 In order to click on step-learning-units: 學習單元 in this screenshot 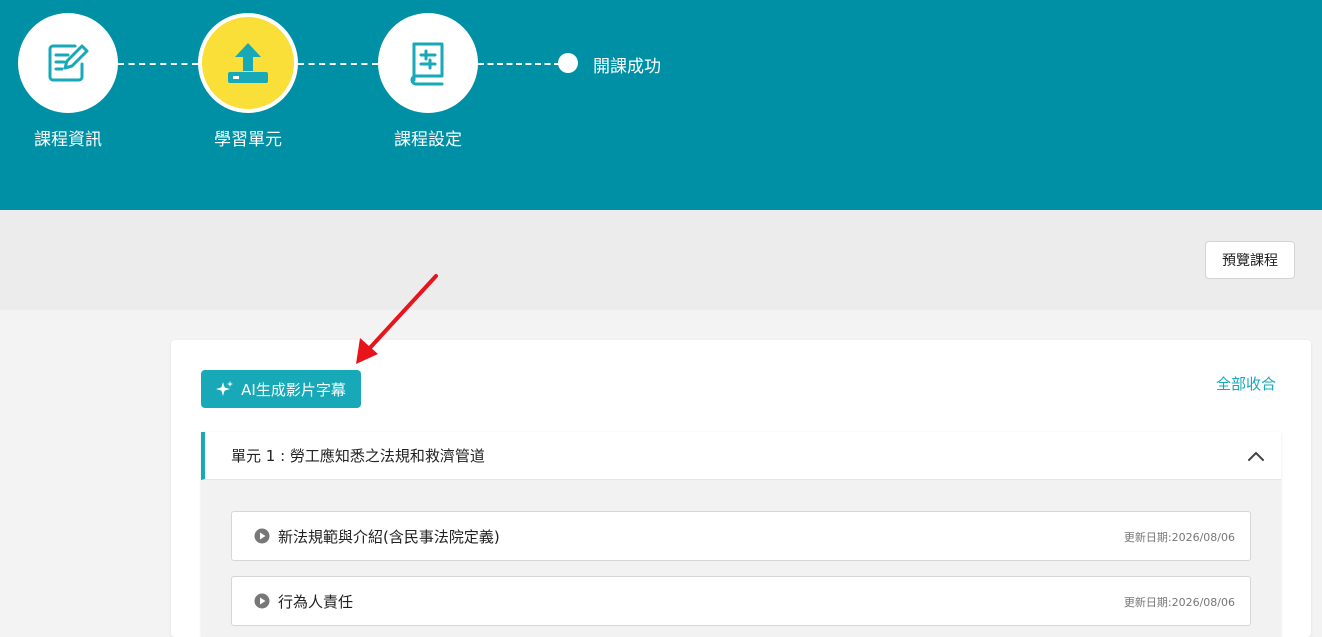, I will do `click(248, 81)`.